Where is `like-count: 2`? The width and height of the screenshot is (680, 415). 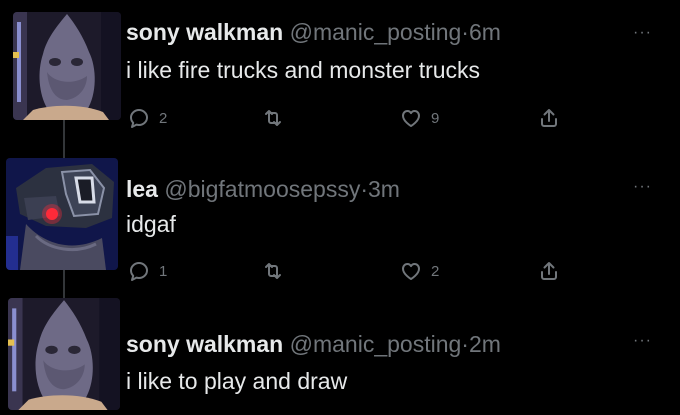
like-count: 2 is located at coordinates (435, 271).